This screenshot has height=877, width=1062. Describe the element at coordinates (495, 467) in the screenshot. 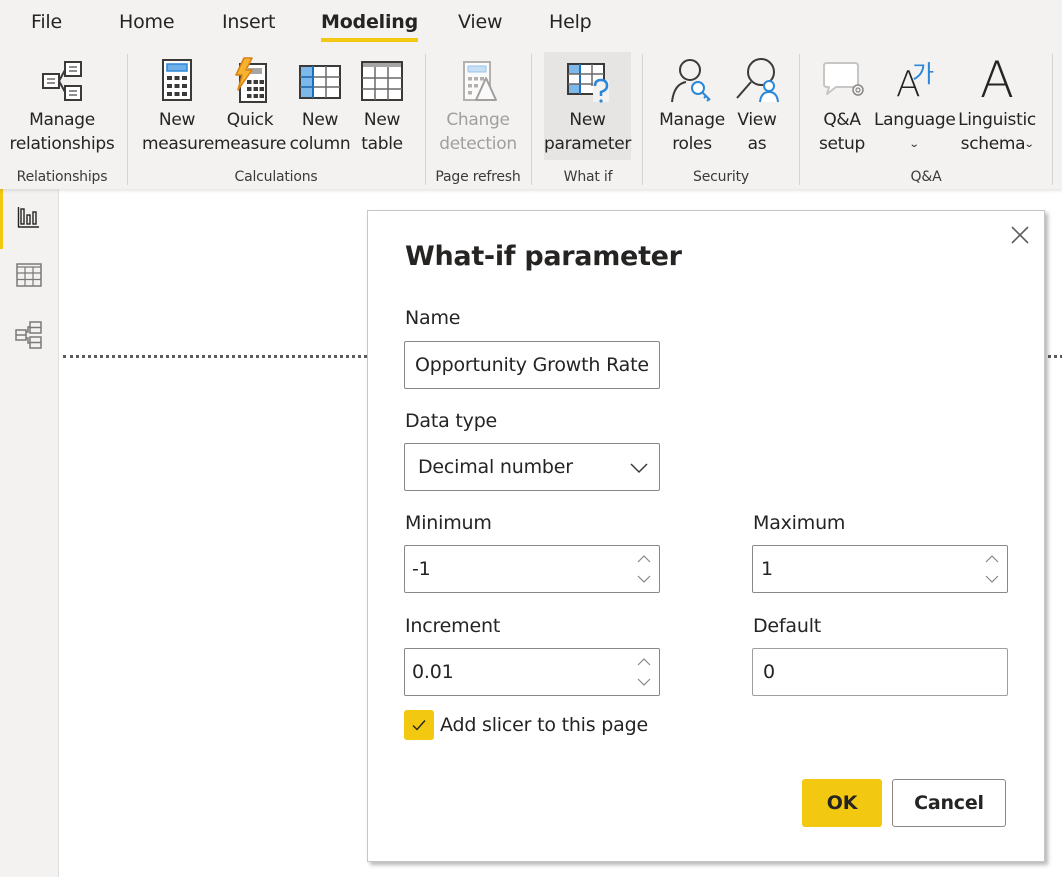

I see `data-type-value: Decimal number` at that location.